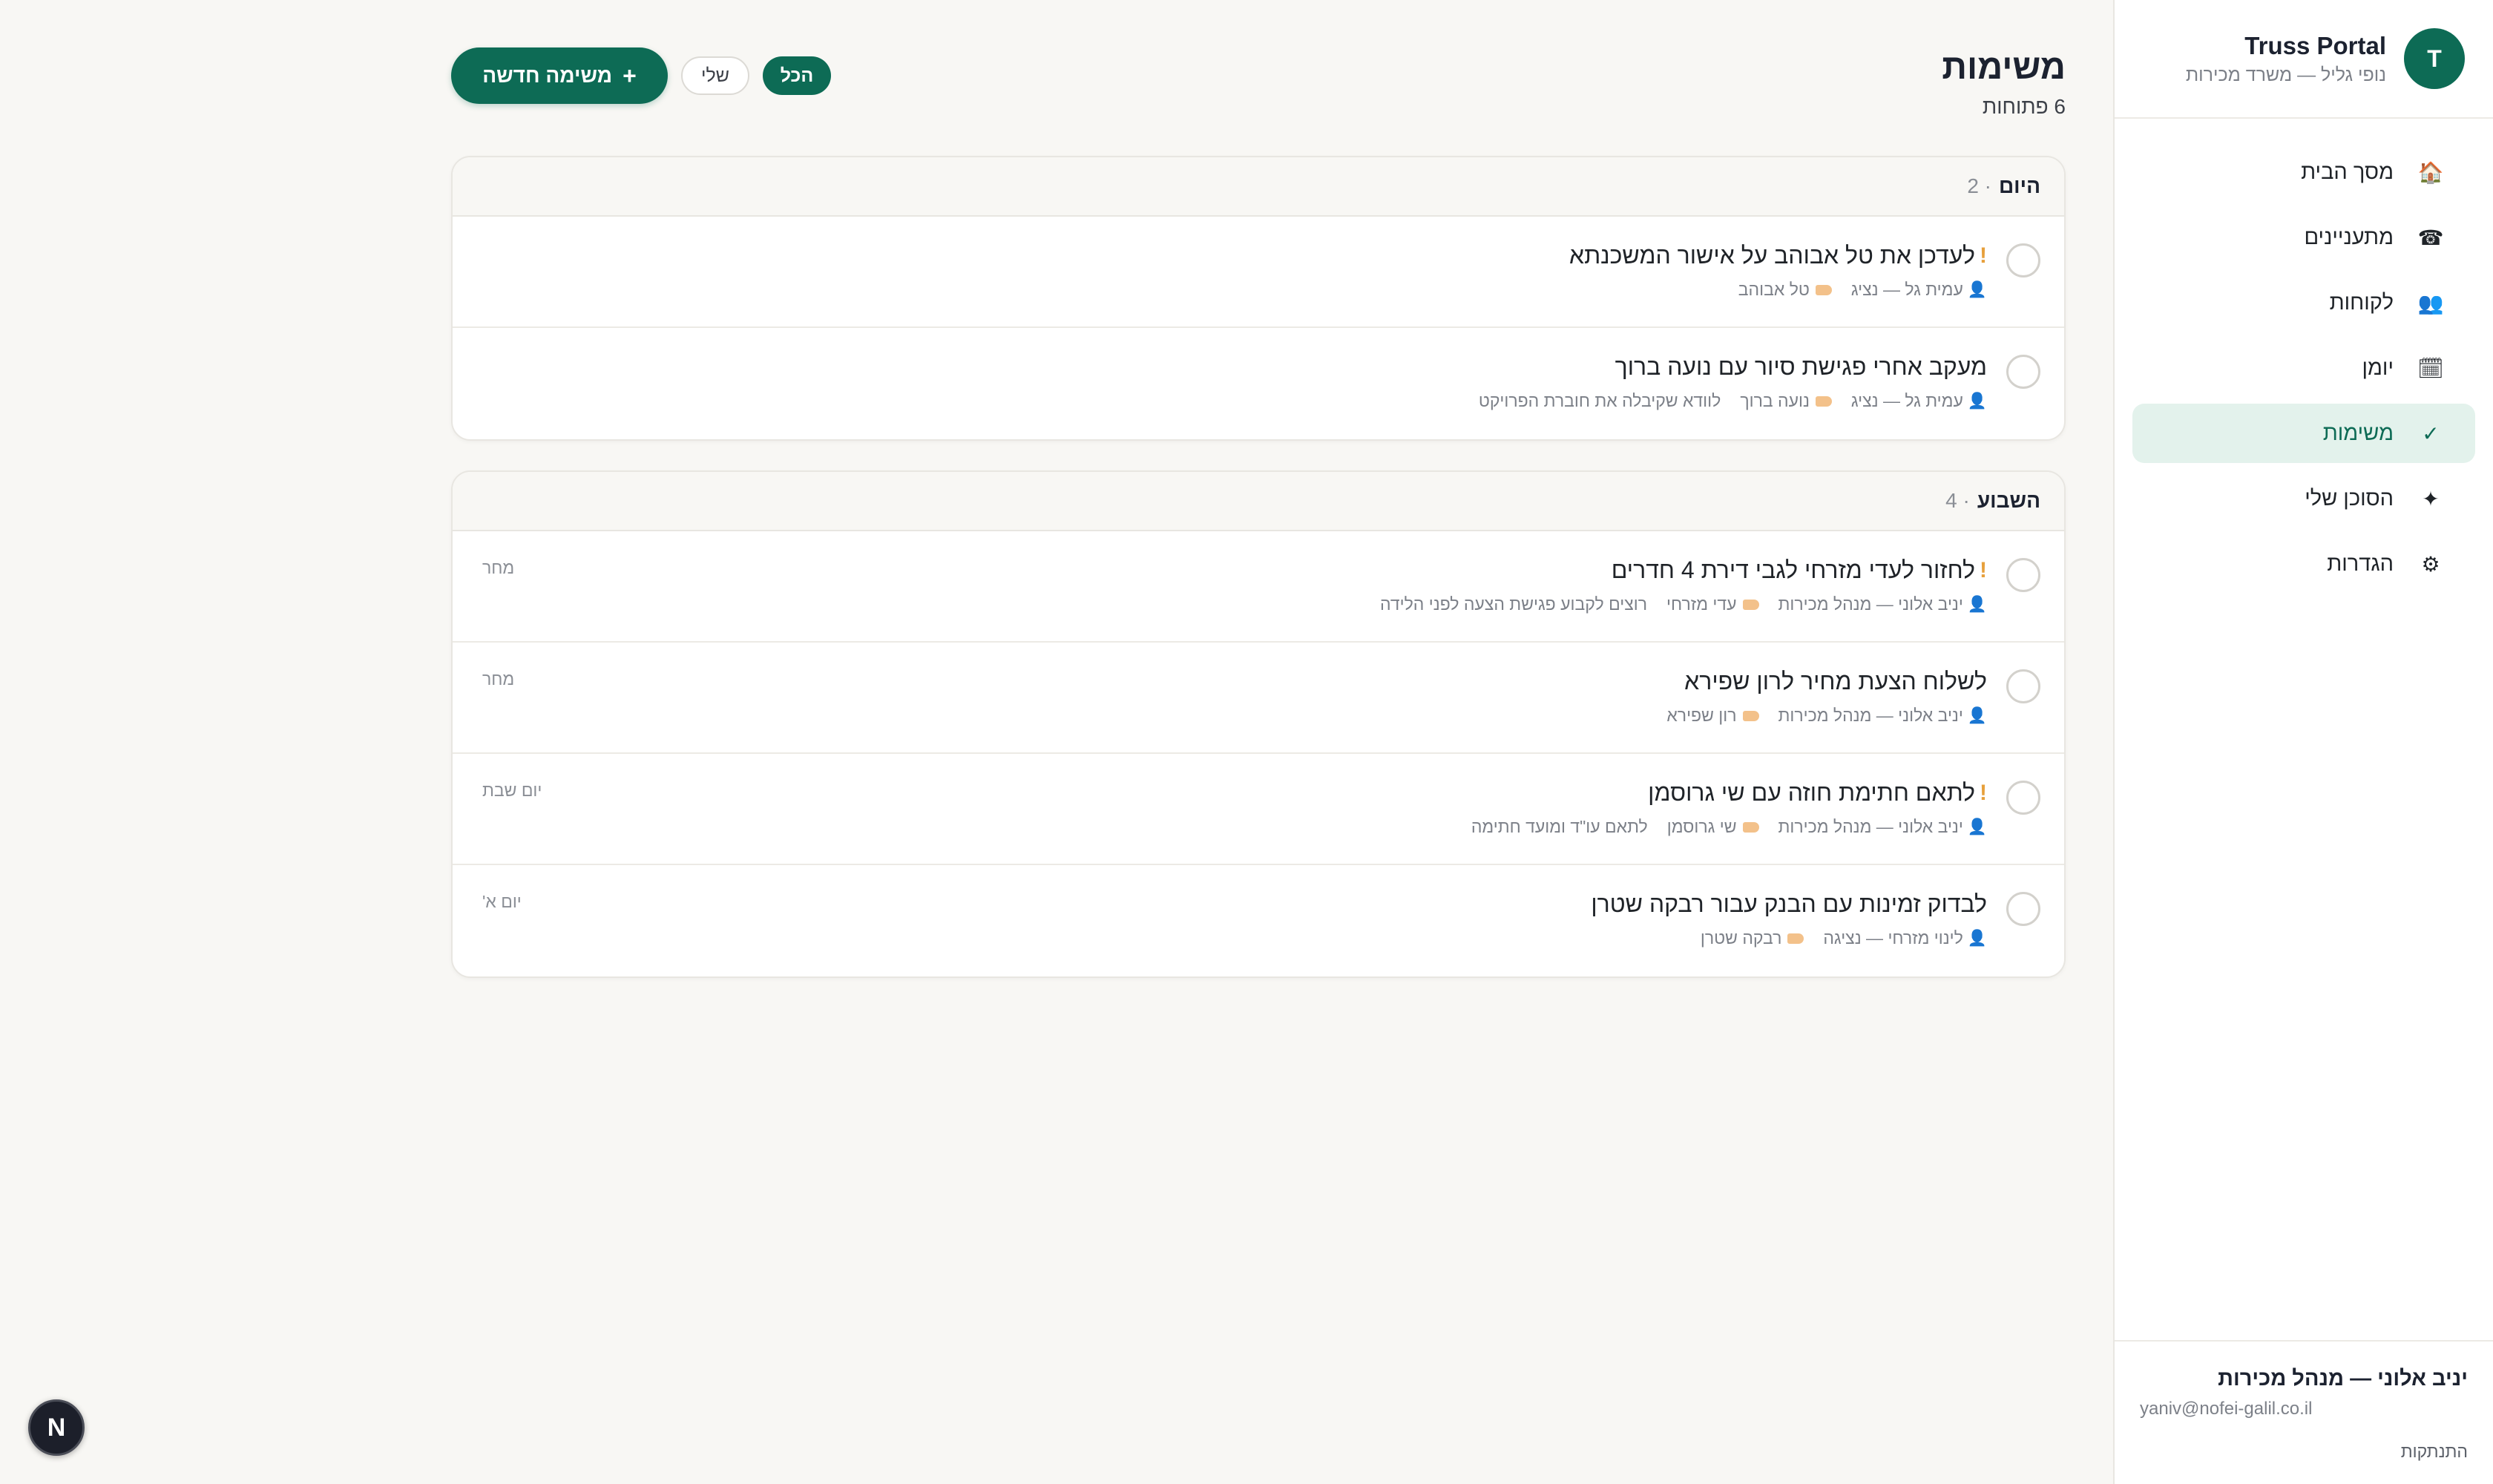 The image size is (2493, 1484). Describe the element at coordinates (1772, 255) in the screenshot. I see `task-title-text: לעדכן את טל אבוהב על אישור המשכנתא` at that location.